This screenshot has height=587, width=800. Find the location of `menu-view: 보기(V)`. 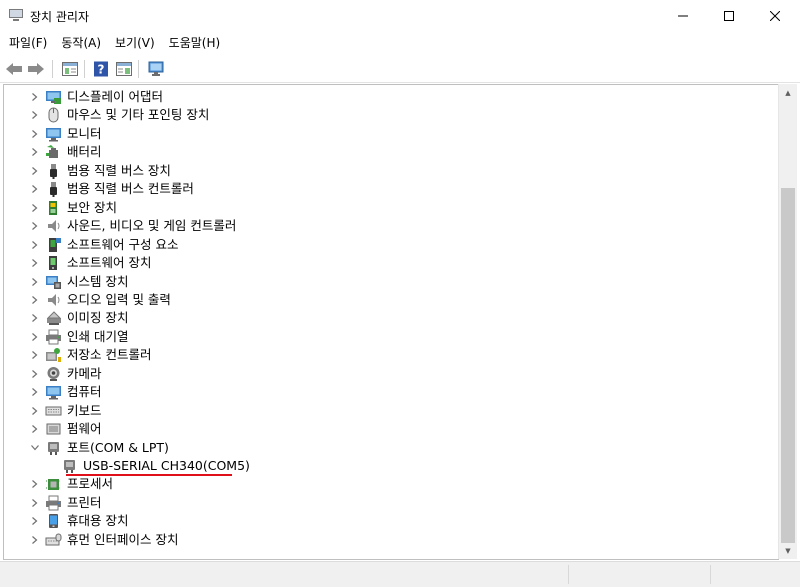

menu-view: 보기(V) is located at coordinates (135, 43).